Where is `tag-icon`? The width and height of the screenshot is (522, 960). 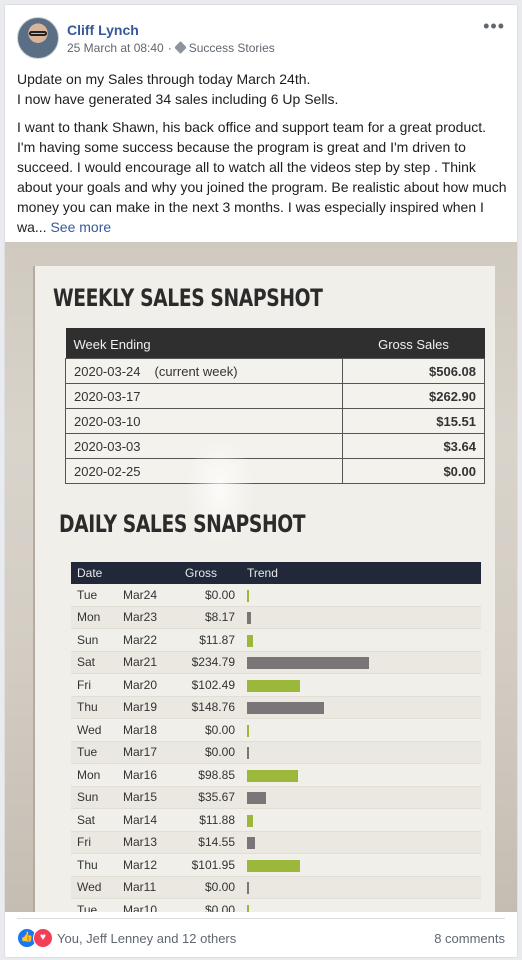 tag-icon is located at coordinates (180, 47).